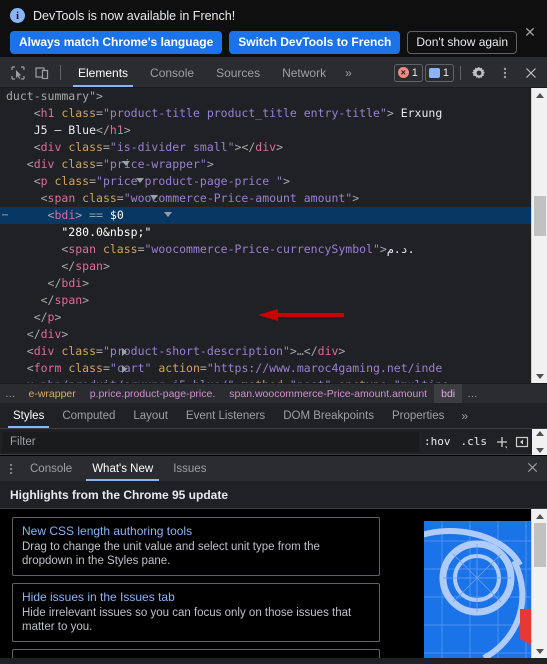  I want to click on plus-icon, so click(502, 442).